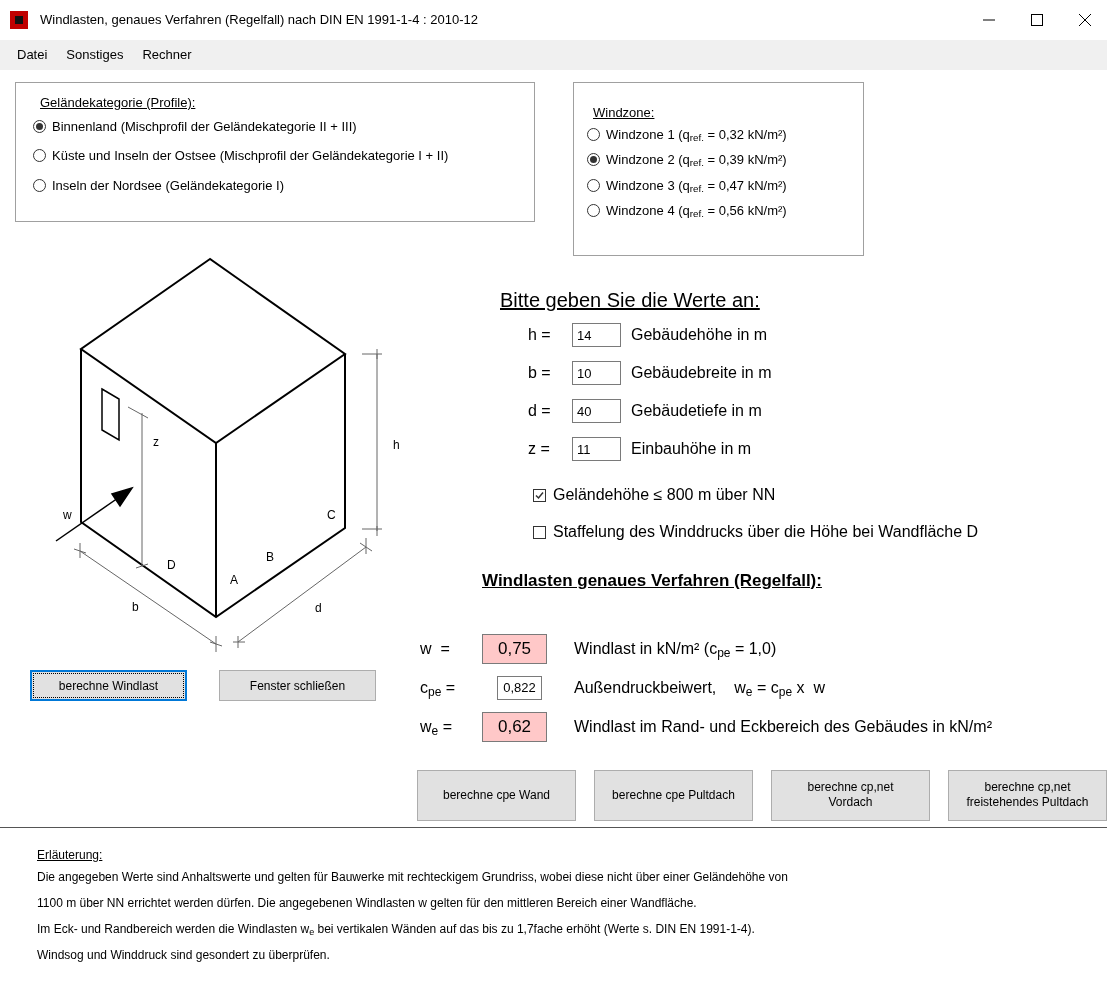 The image size is (1107, 983). What do you see at coordinates (540, 335) in the screenshot?
I see `symbol-label: h =` at bounding box center [540, 335].